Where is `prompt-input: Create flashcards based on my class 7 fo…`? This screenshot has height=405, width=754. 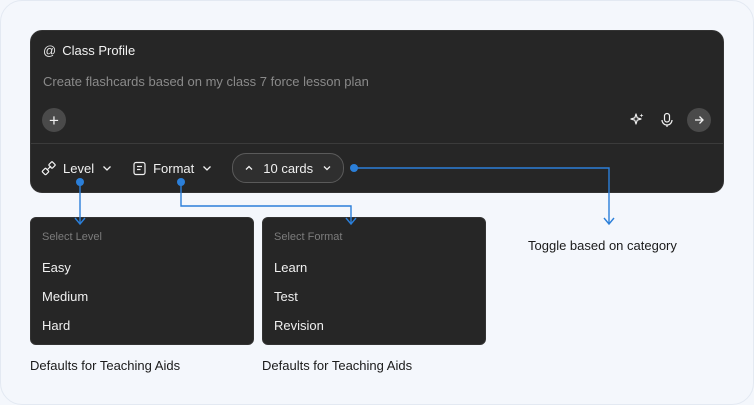
prompt-input: Create flashcards based on my class 7 fo… is located at coordinates (206, 81).